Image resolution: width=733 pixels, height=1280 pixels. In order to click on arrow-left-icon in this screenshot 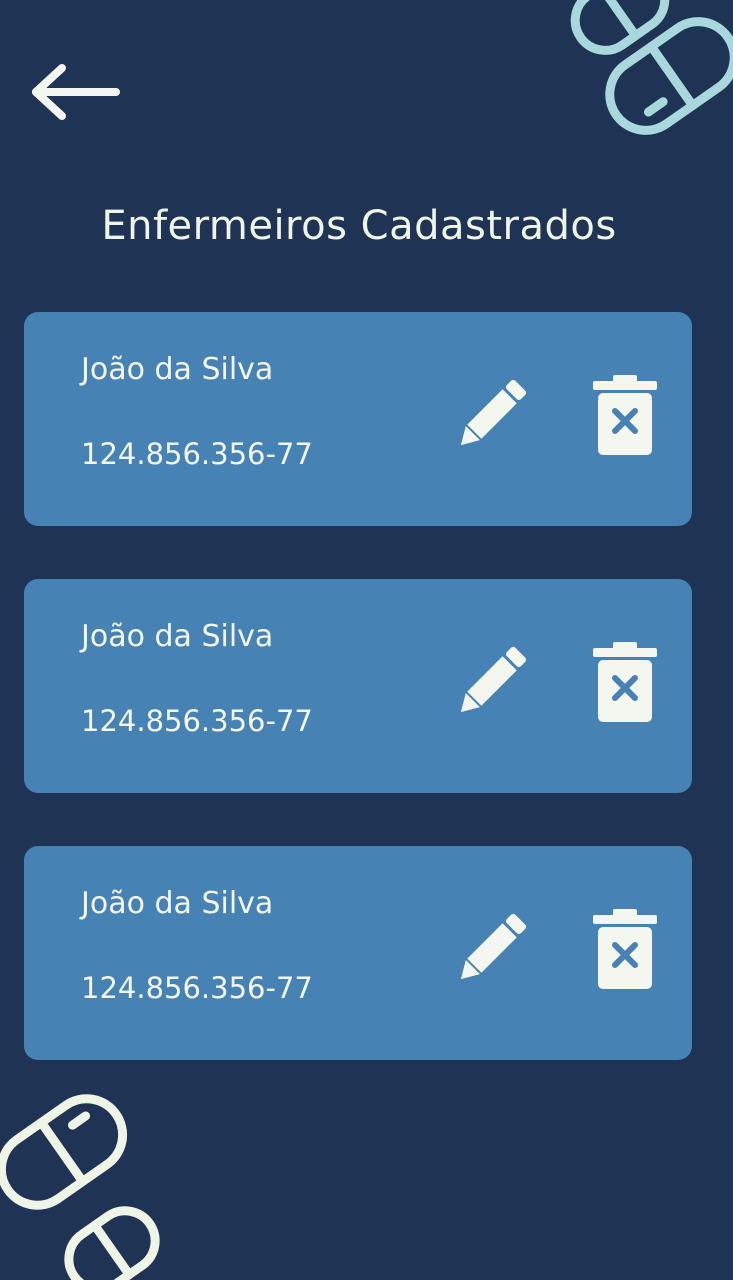, I will do `click(76, 92)`.